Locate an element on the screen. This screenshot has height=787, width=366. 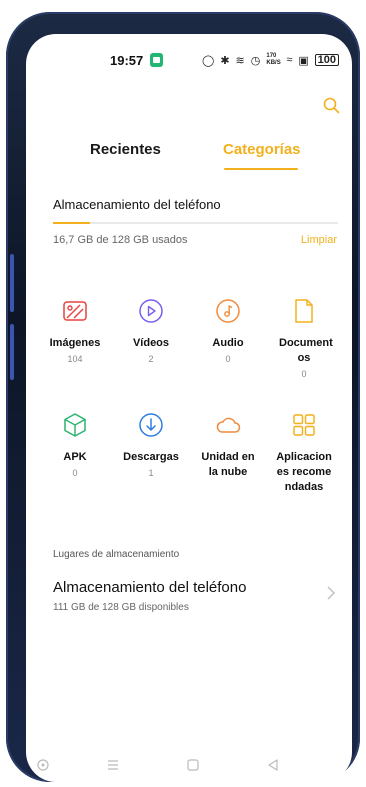
sim-icon: ▣ is located at coordinates (303, 60).